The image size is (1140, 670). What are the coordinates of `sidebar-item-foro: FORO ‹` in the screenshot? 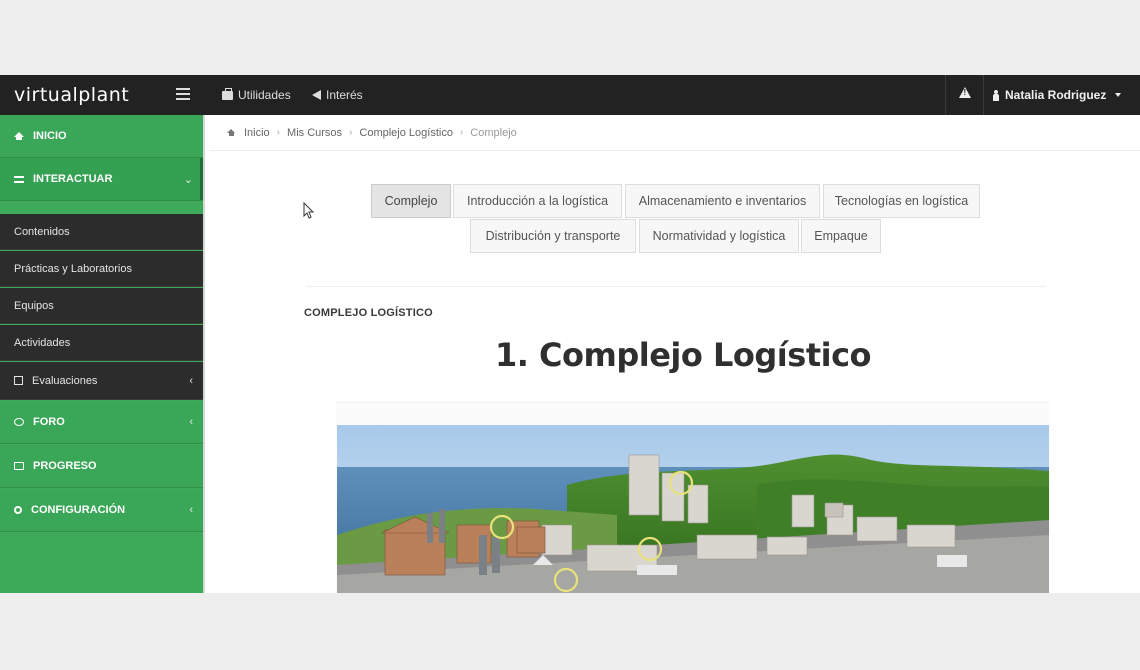 It's located at (101, 422).